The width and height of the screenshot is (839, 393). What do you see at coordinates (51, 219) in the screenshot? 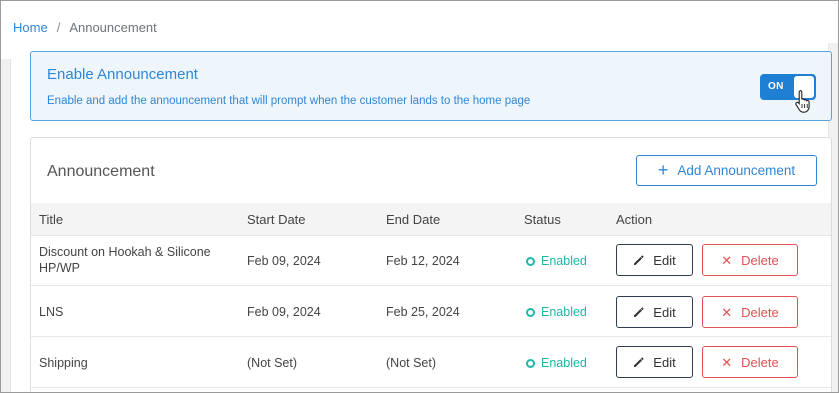
I see `column-header-title: Title` at bounding box center [51, 219].